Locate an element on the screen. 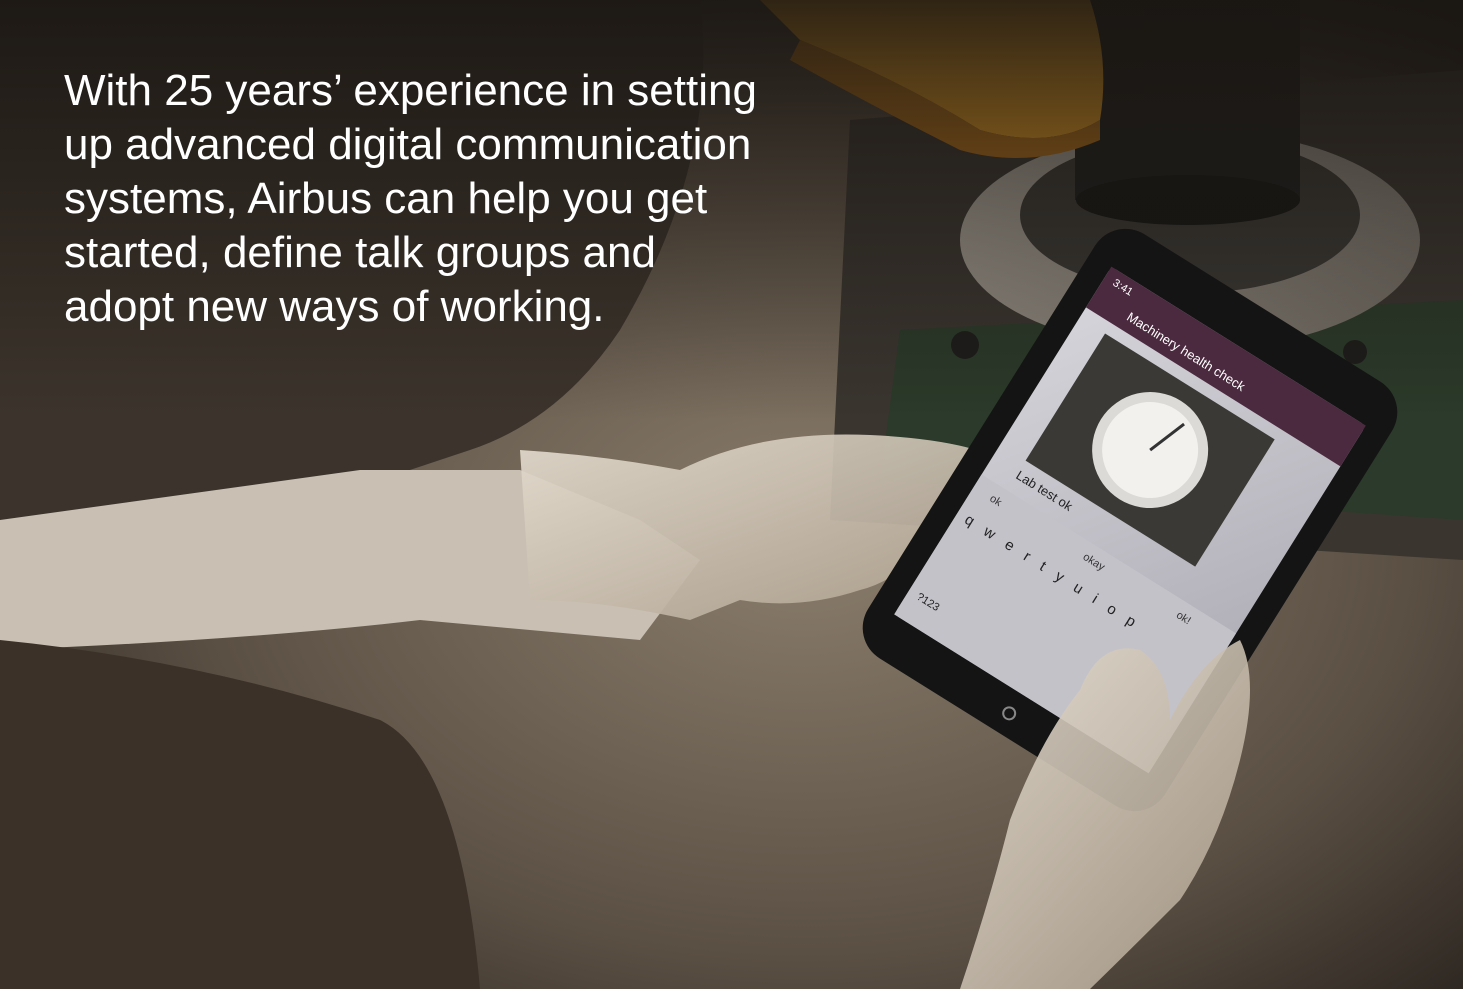  caption-line: adopt new ways of working. is located at coordinates (334, 306).